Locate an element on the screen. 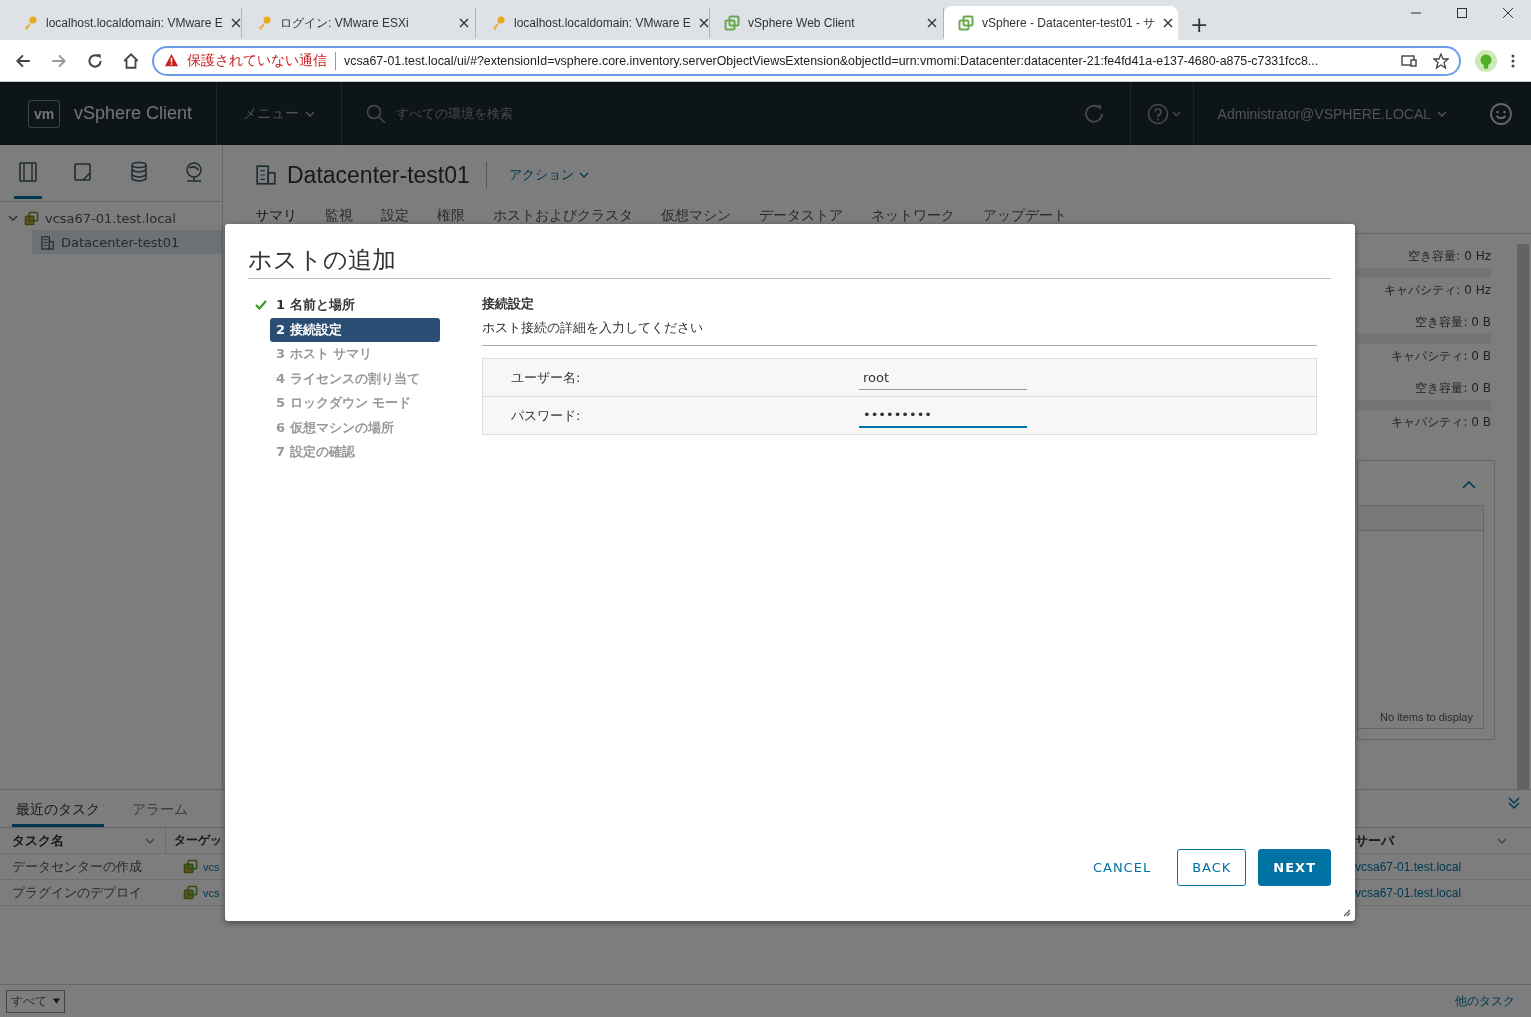  wizard-step: 1 名前と場所 is located at coordinates (347, 305).